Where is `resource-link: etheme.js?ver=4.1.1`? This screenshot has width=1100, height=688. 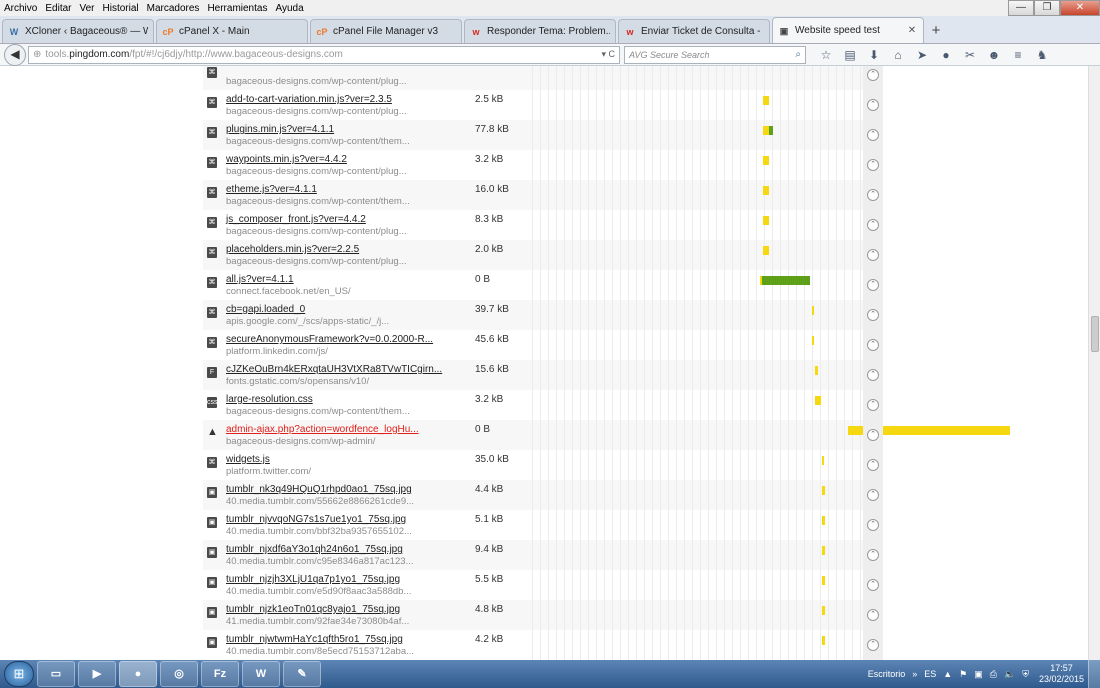
resource-link: etheme.js?ver=4.1.1 is located at coordinates (271, 189).